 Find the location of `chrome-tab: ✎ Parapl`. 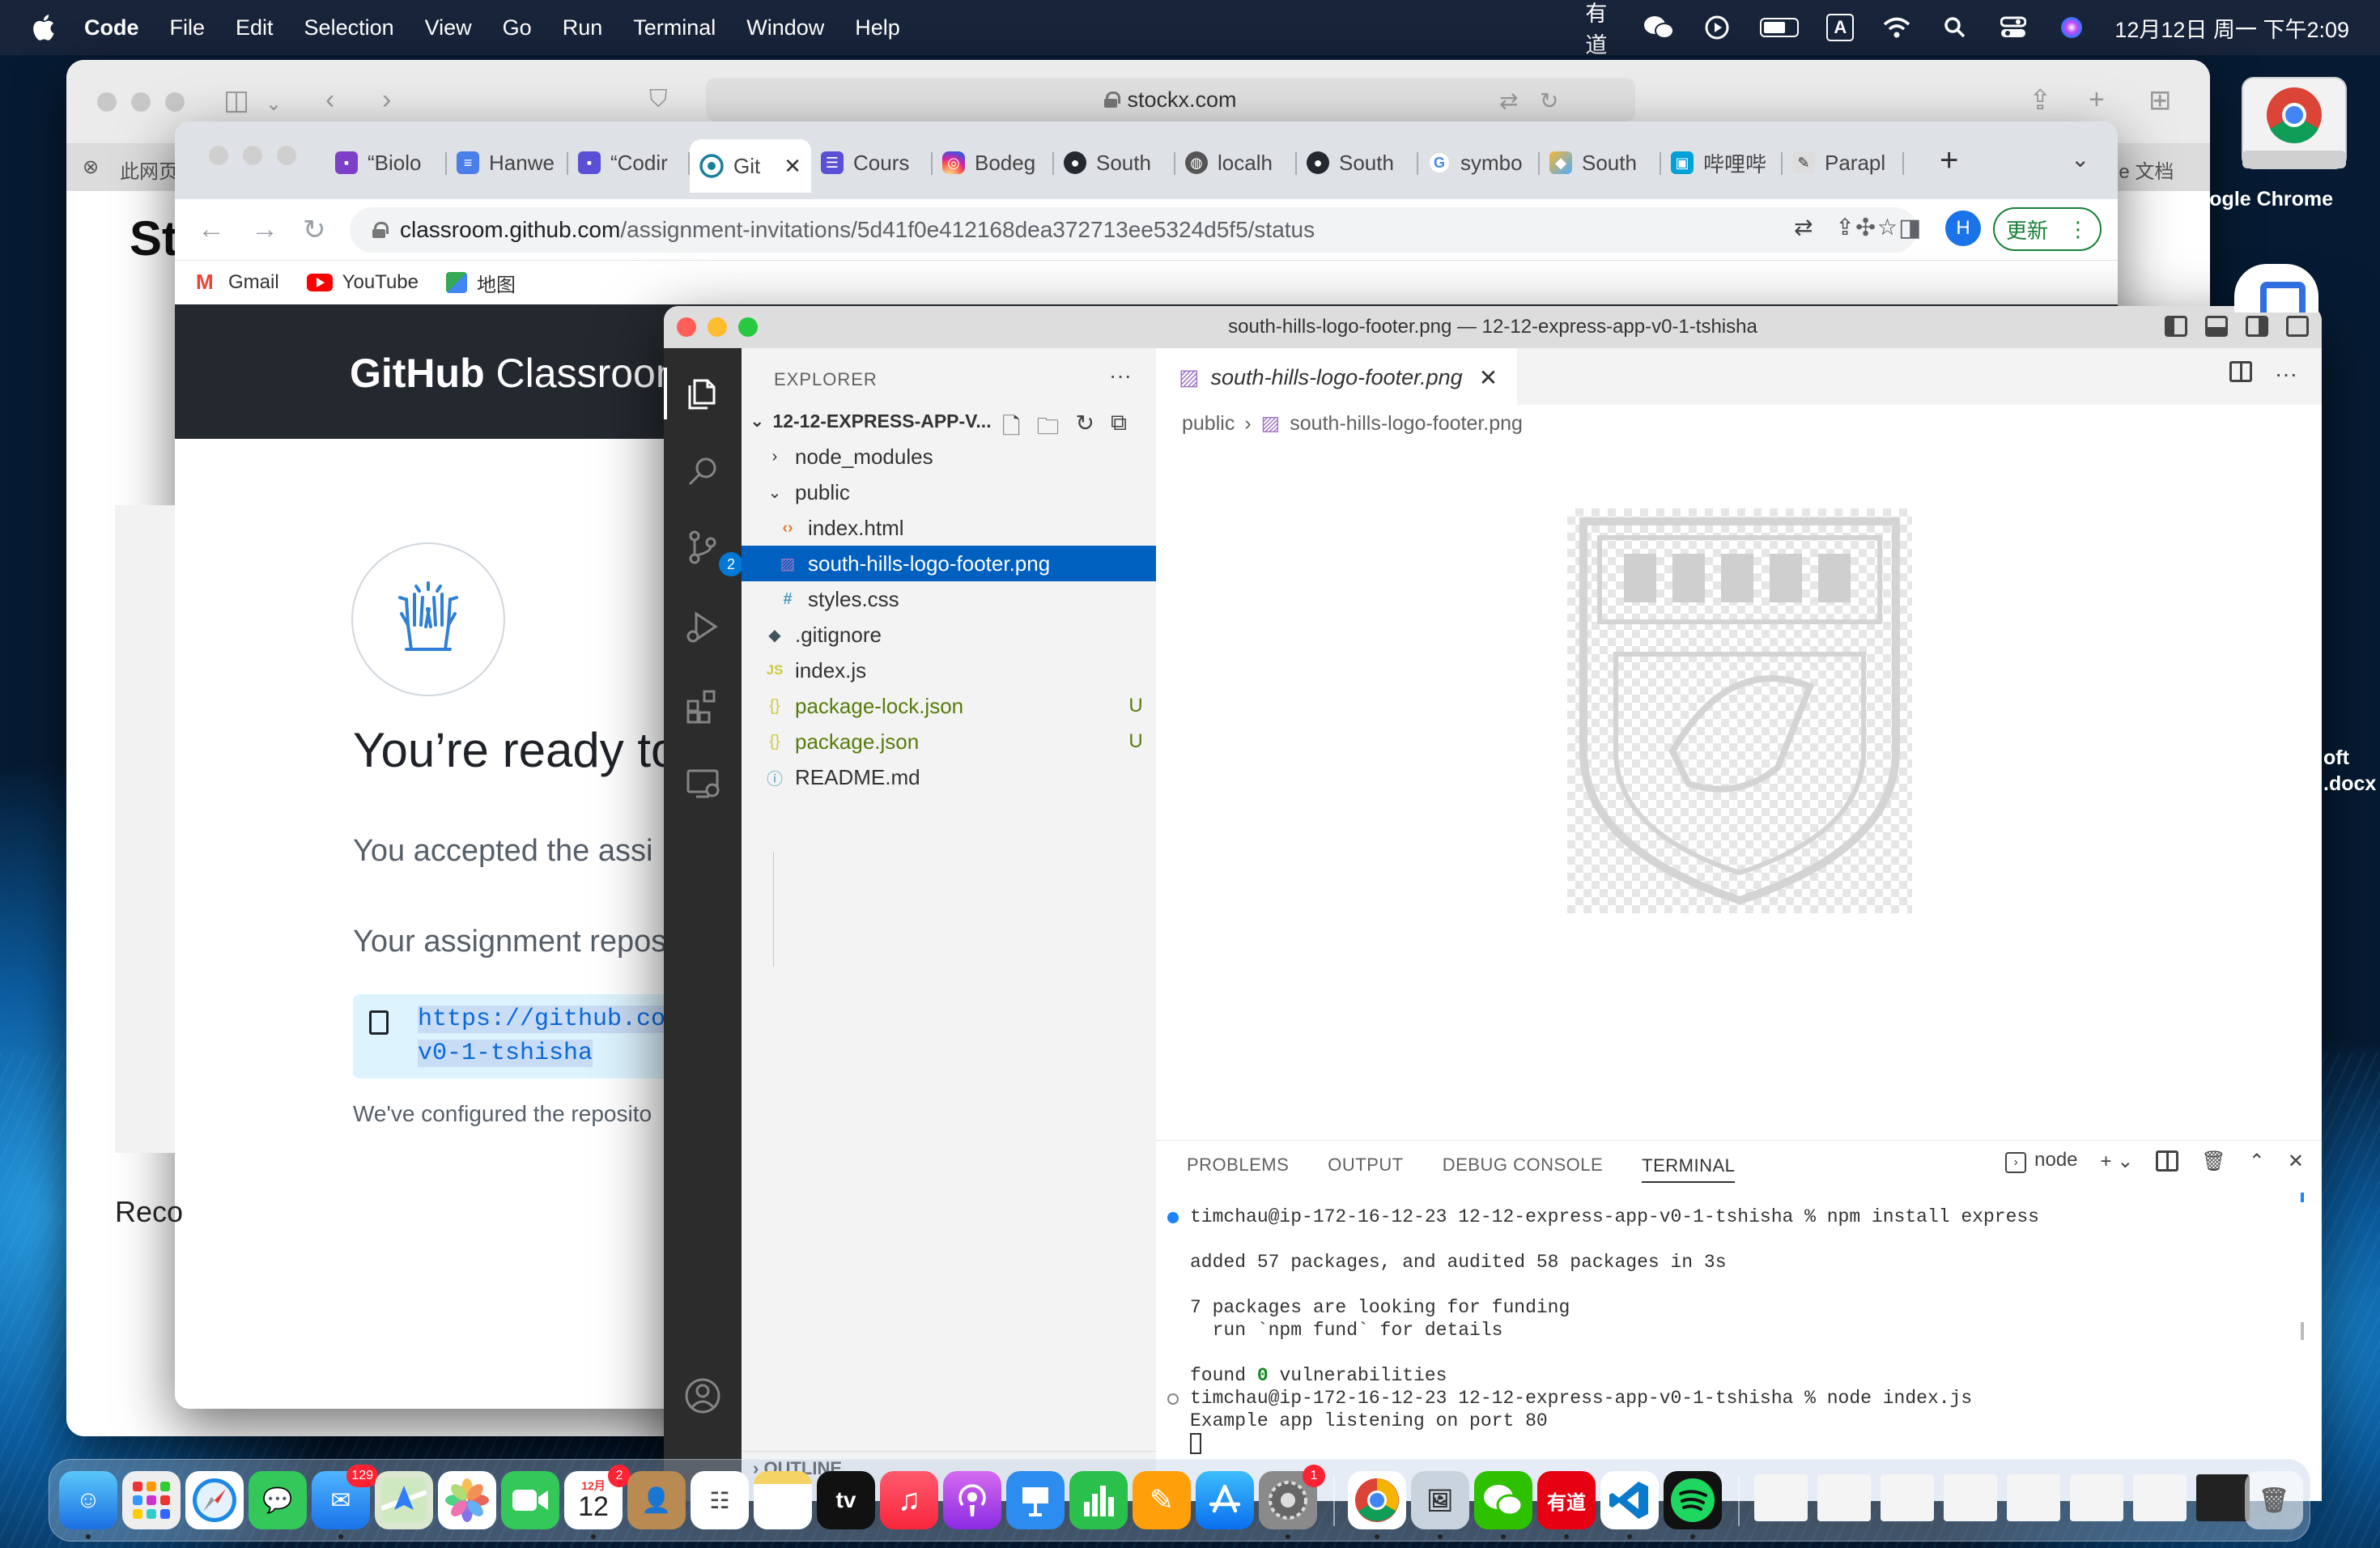

chrome-tab: ✎ Parapl is located at coordinates (1844, 162).